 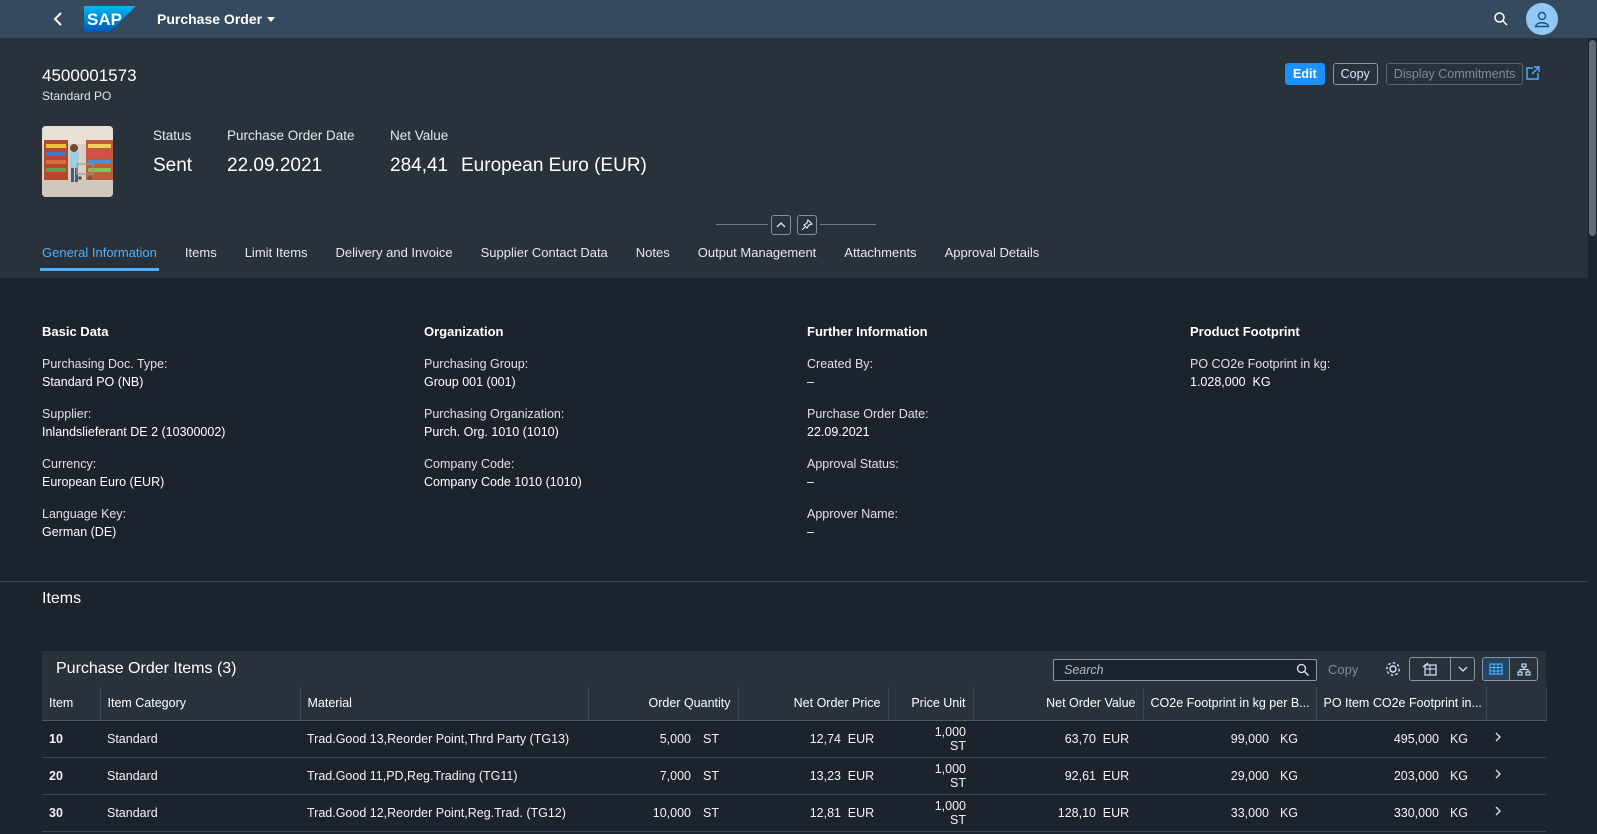 What do you see at coordinates (825, 775) in the screenshot?
I see `price-value: 13,23` at bounding box center [825, 775].